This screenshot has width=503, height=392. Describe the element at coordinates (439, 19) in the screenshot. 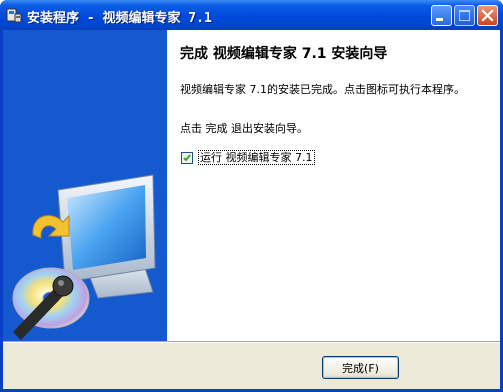

I see `minimize-icon` at that location.